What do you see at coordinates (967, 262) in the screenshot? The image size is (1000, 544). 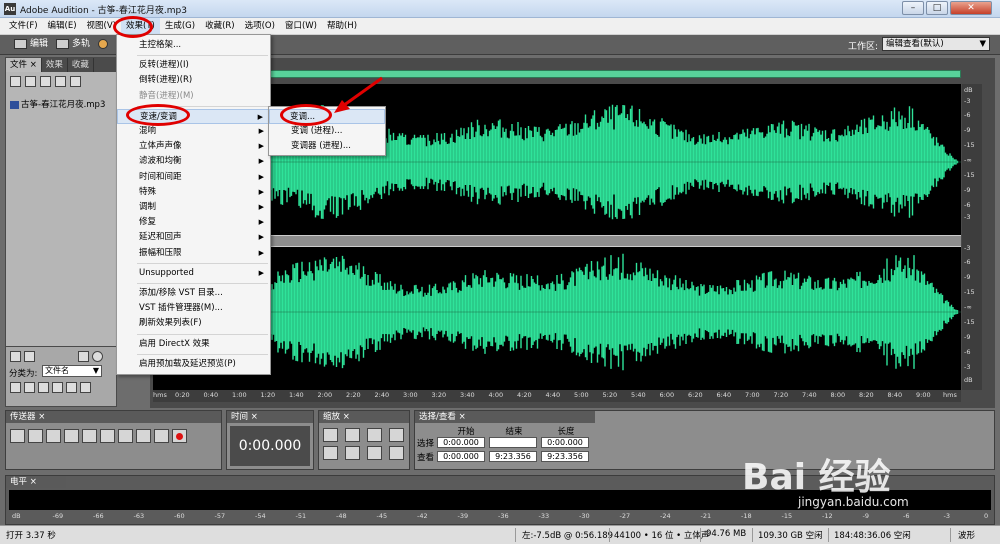 I see `db-label: -6` at bounding box center [967, 262].